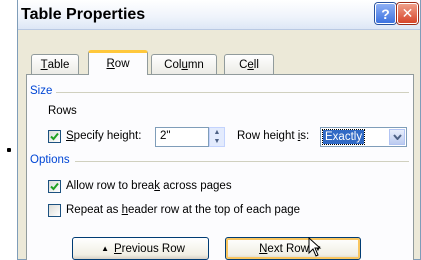  Describe the element at coordinates (52, 160) in the screenshot. I see `options-section-label: Options` at that location.